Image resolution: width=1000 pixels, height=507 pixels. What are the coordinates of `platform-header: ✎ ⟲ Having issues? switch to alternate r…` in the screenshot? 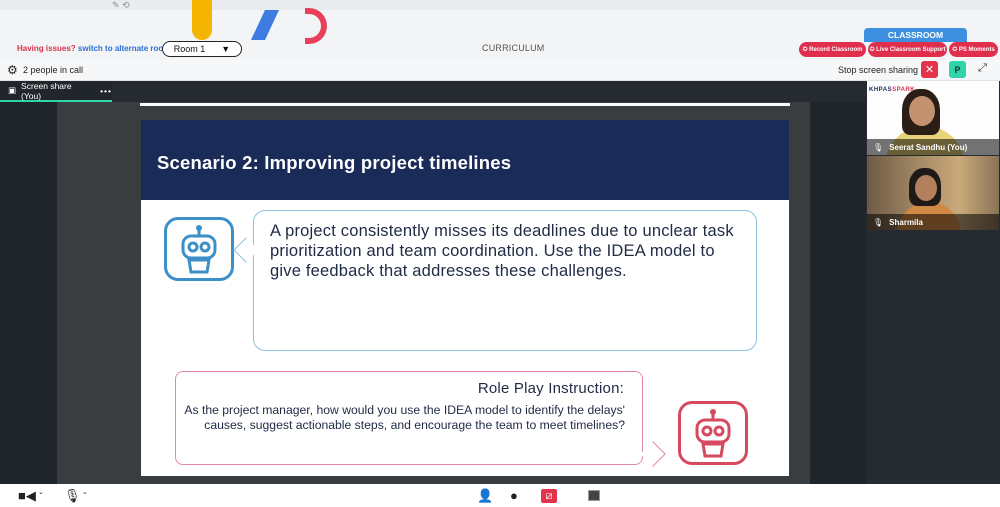 It's located at (500, 30).